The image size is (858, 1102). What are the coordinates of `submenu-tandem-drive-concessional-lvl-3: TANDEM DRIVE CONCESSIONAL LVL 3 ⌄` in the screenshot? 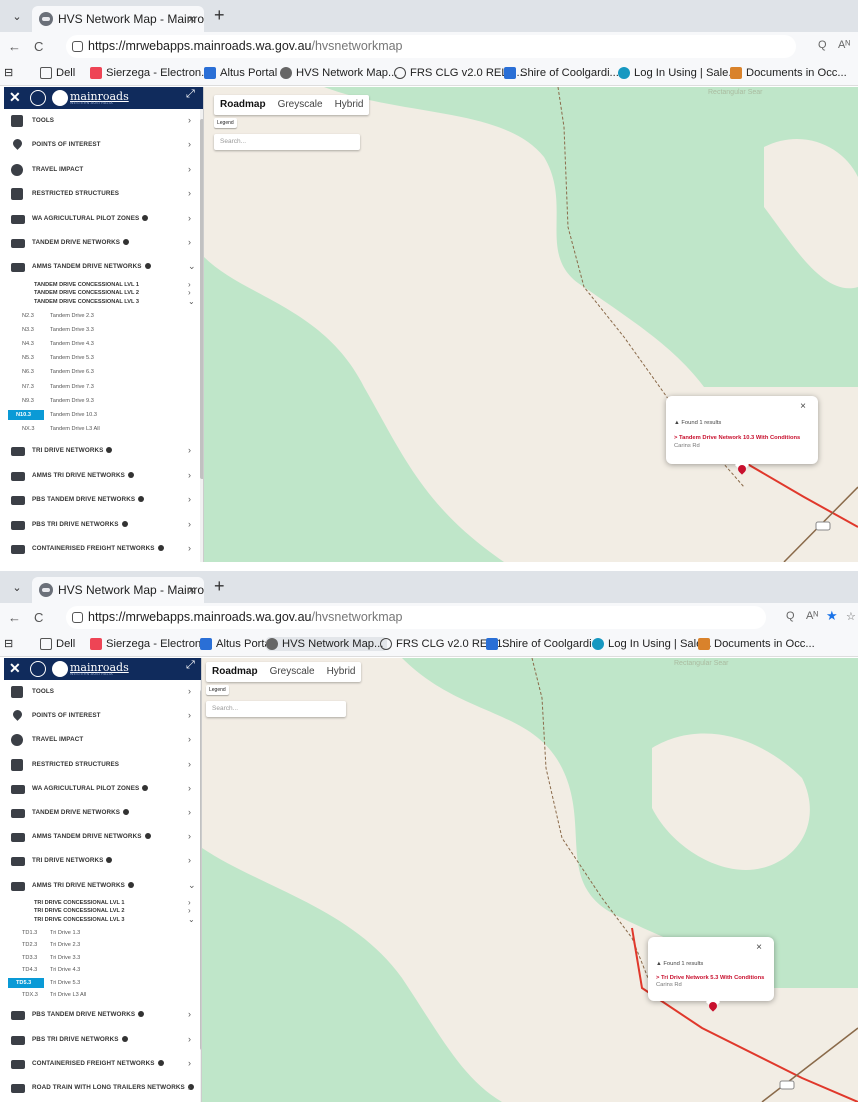 It's located at (102, 302).